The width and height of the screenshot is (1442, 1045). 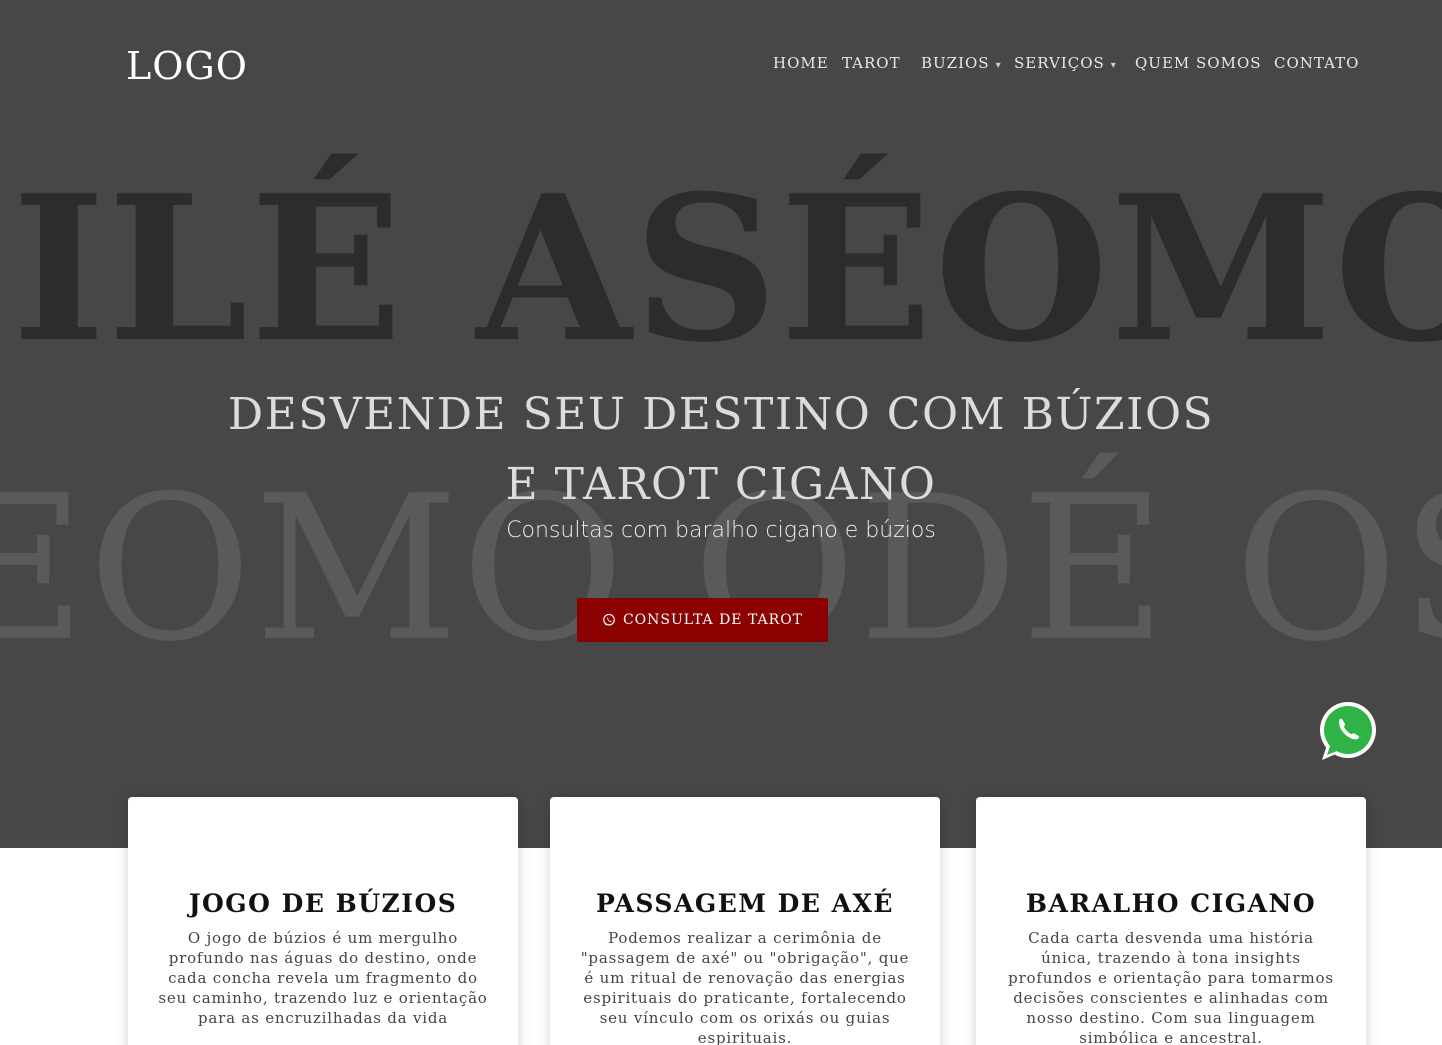 I want to click on consulta-tarot-button: CONSULTA DE TAROT, so click(x=702, y=620).